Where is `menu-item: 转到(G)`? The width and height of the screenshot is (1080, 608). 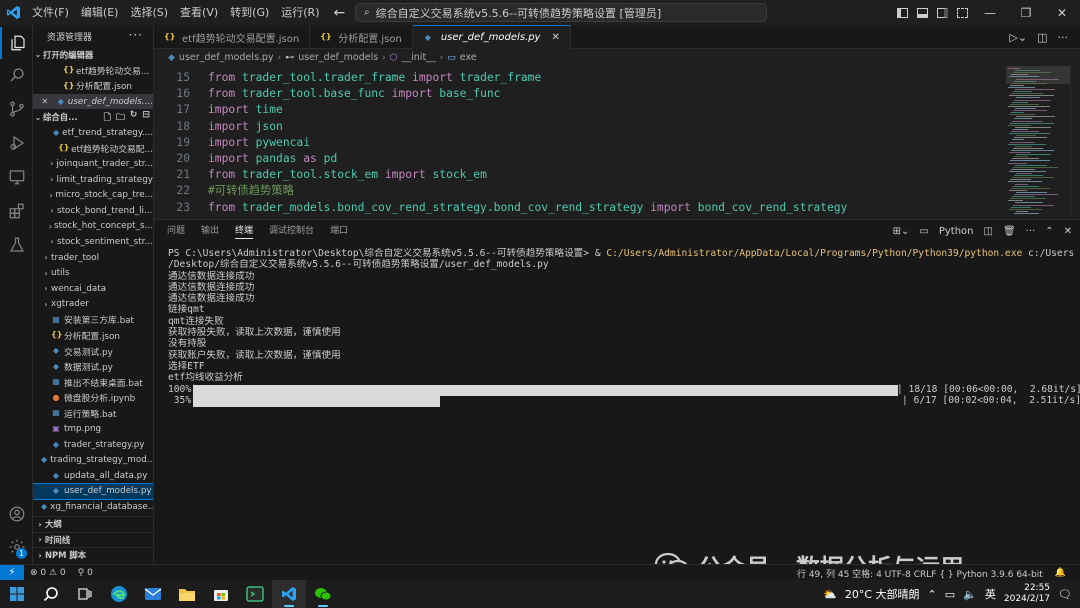 menu-item: 转到(G) is located at coordinates (249, 12).